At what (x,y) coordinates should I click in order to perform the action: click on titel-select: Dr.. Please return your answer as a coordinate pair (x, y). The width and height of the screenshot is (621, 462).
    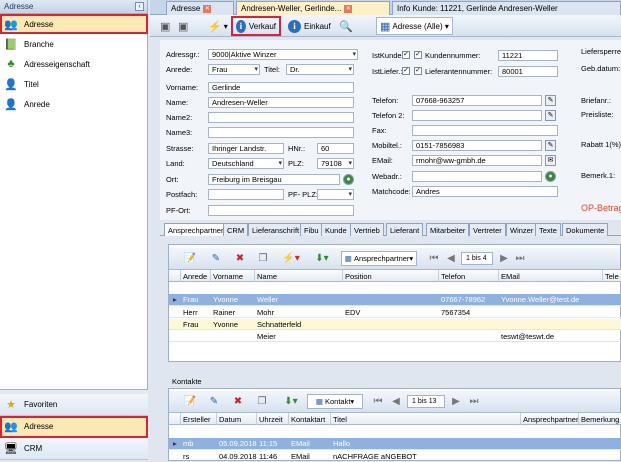
    Looking at the image, I should click on (320, 69).